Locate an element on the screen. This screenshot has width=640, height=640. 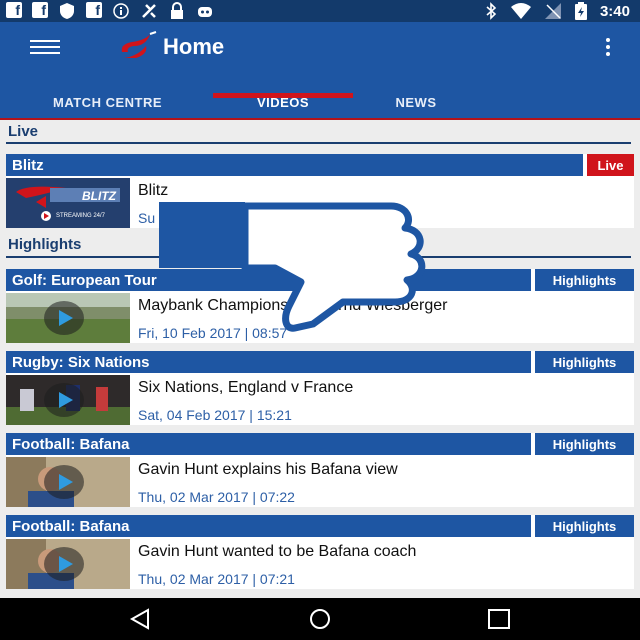
battery-icon is located at coordinates (580, 11).